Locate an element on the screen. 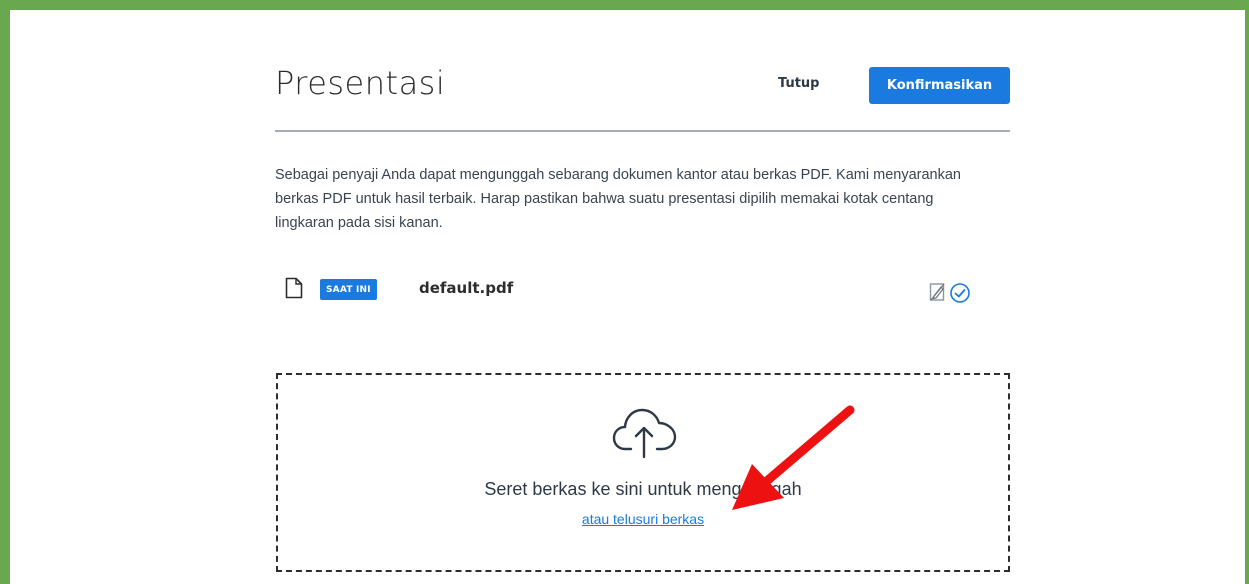 This screenshot has width=1249, height=584. close-button: Tutup is located at coordinates (798, 83).